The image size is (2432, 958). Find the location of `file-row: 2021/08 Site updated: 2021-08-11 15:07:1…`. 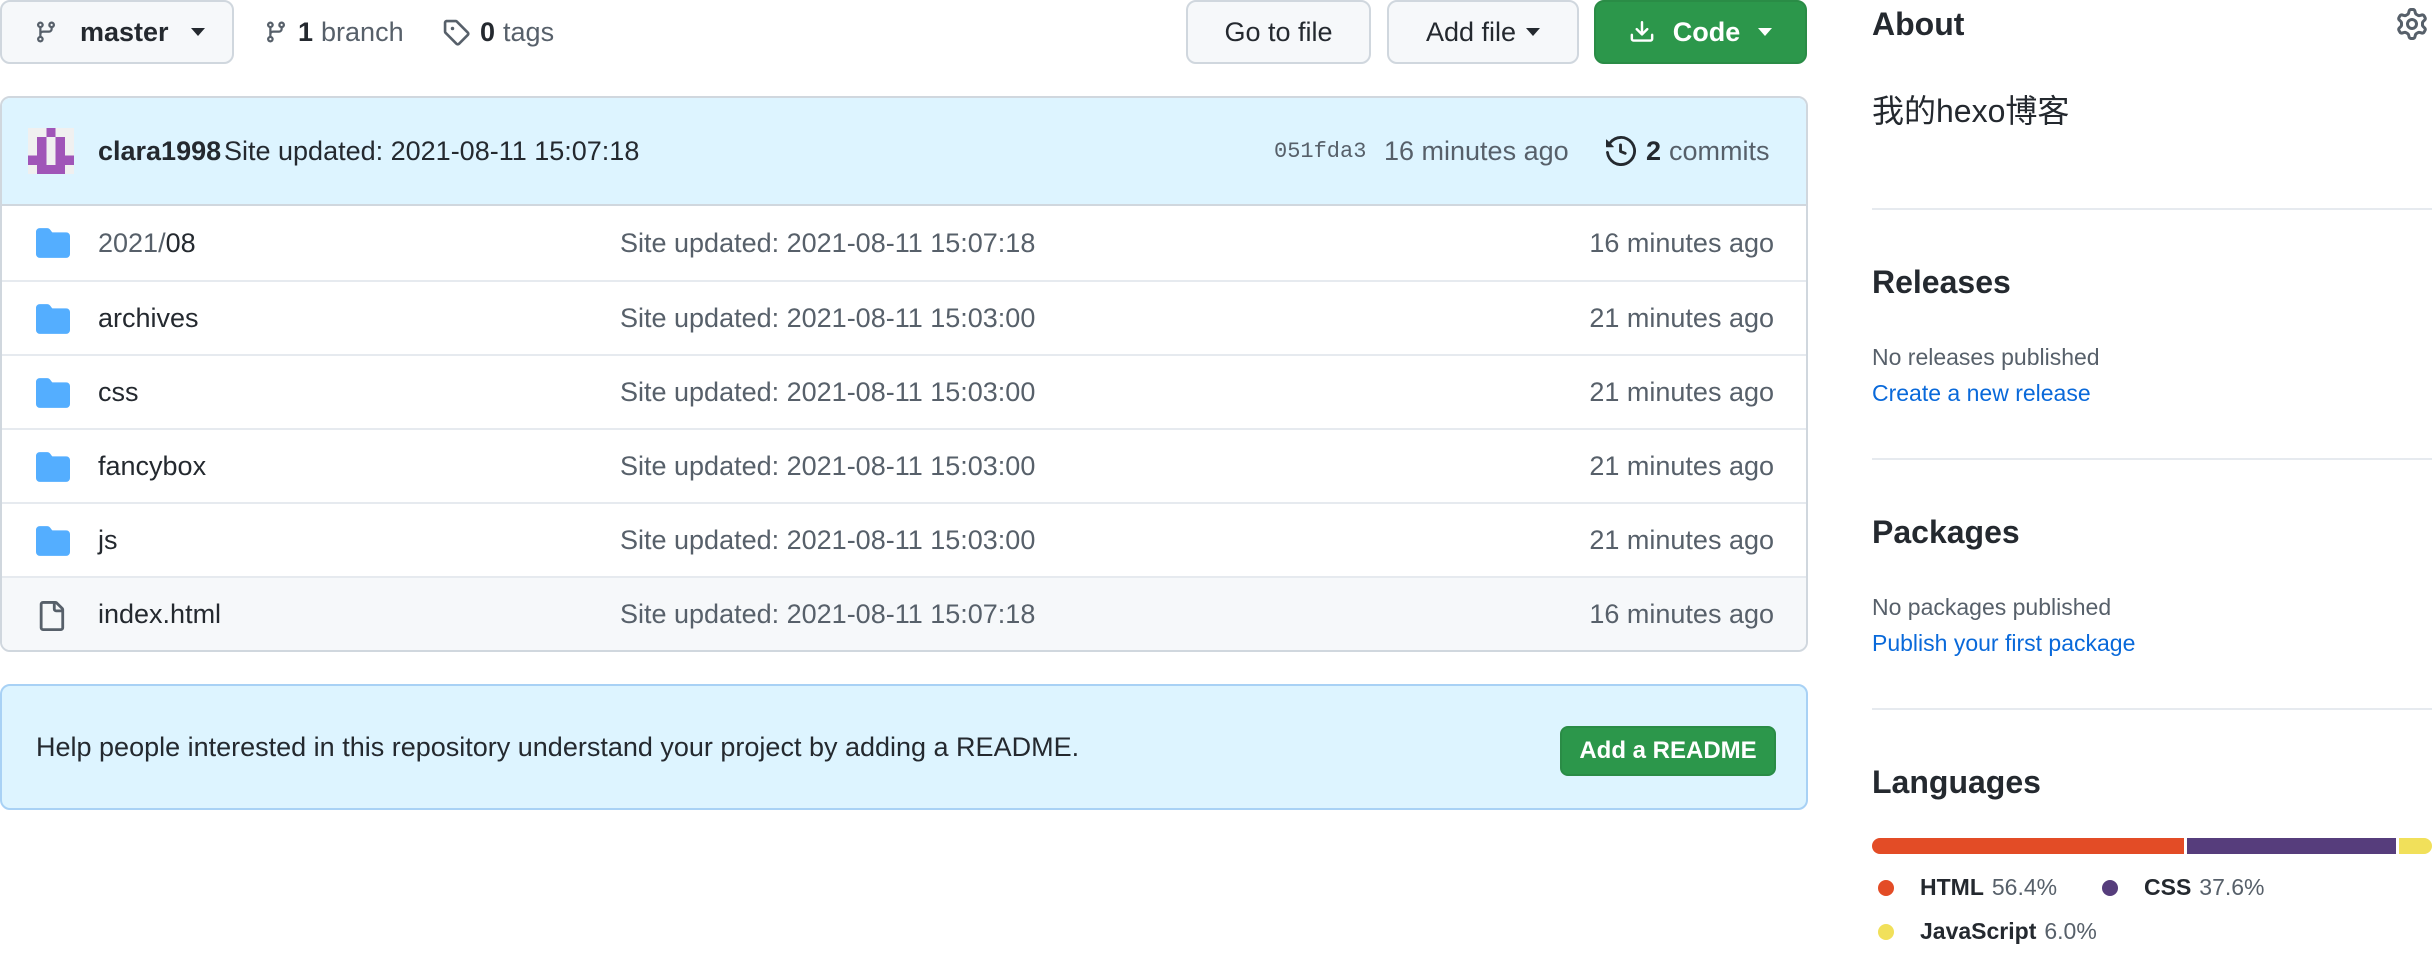

file-row: 2021/08 Site updated: 2021-08-11 15:07:1… is located at coordinates (904, 243).